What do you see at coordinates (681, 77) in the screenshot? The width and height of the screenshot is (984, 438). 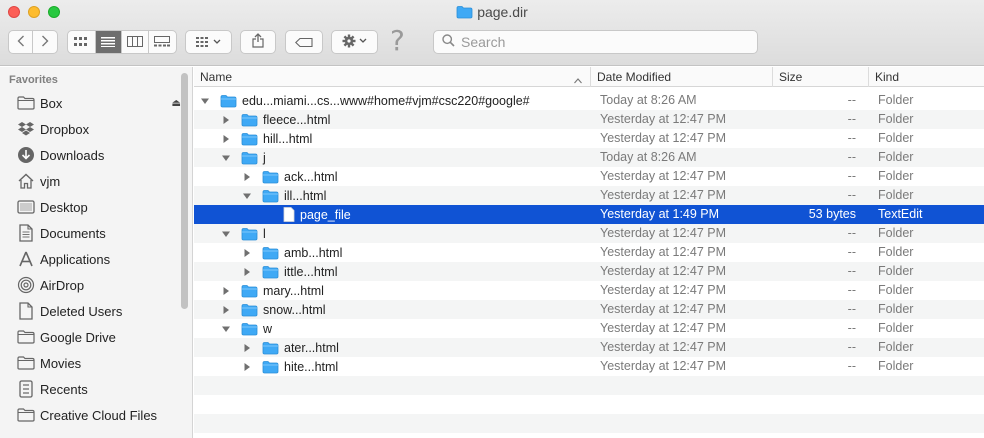 I see `column-date-modified: Date Modified` at bounding box center [681, 77].